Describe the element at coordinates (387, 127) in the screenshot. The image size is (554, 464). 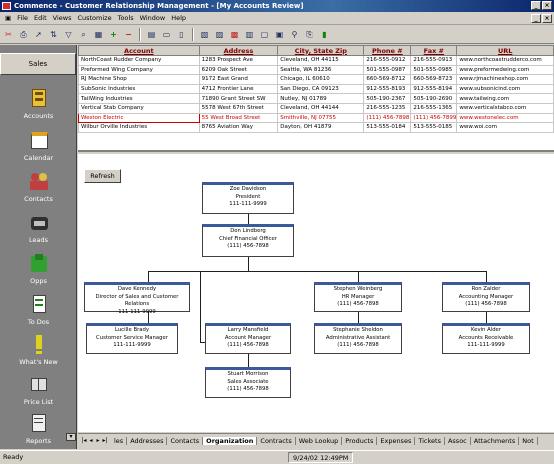
I see `table-cell: 513-555-0184` at that location.